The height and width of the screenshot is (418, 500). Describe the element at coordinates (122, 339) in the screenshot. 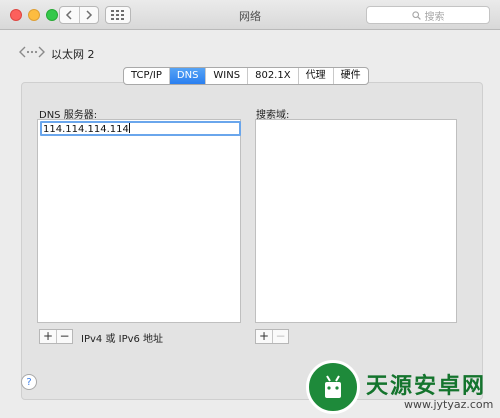

I see `dns-address-hint: IPv4 或 IPv6 地址` at that location.